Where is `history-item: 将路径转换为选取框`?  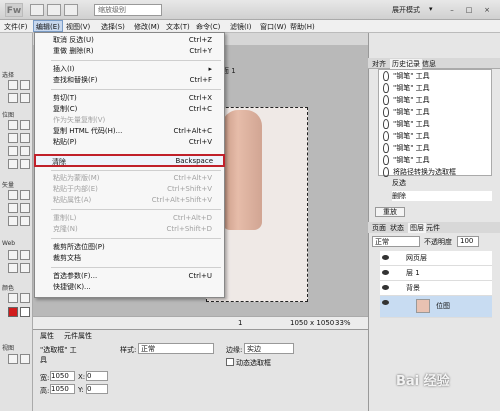
history-item: 将路径转换为选取框 is located at coordinates (443, 172).